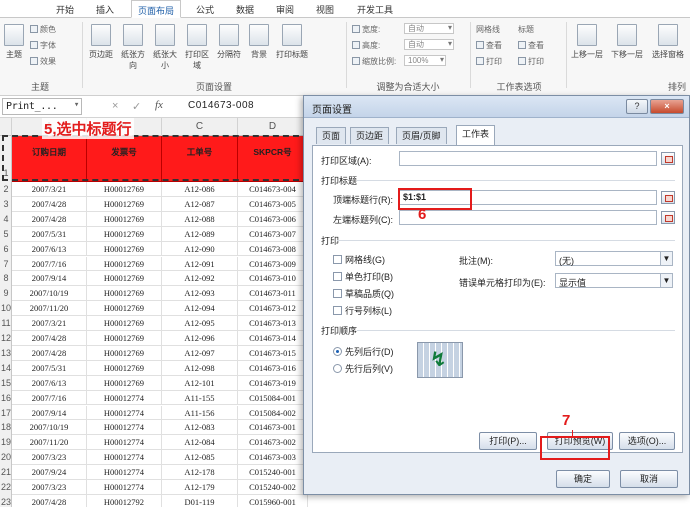  What do you see at coordinates (200, 428) in the screenshot?
I see `cell-work-order: A12-083` at bounding box center [200, 428].